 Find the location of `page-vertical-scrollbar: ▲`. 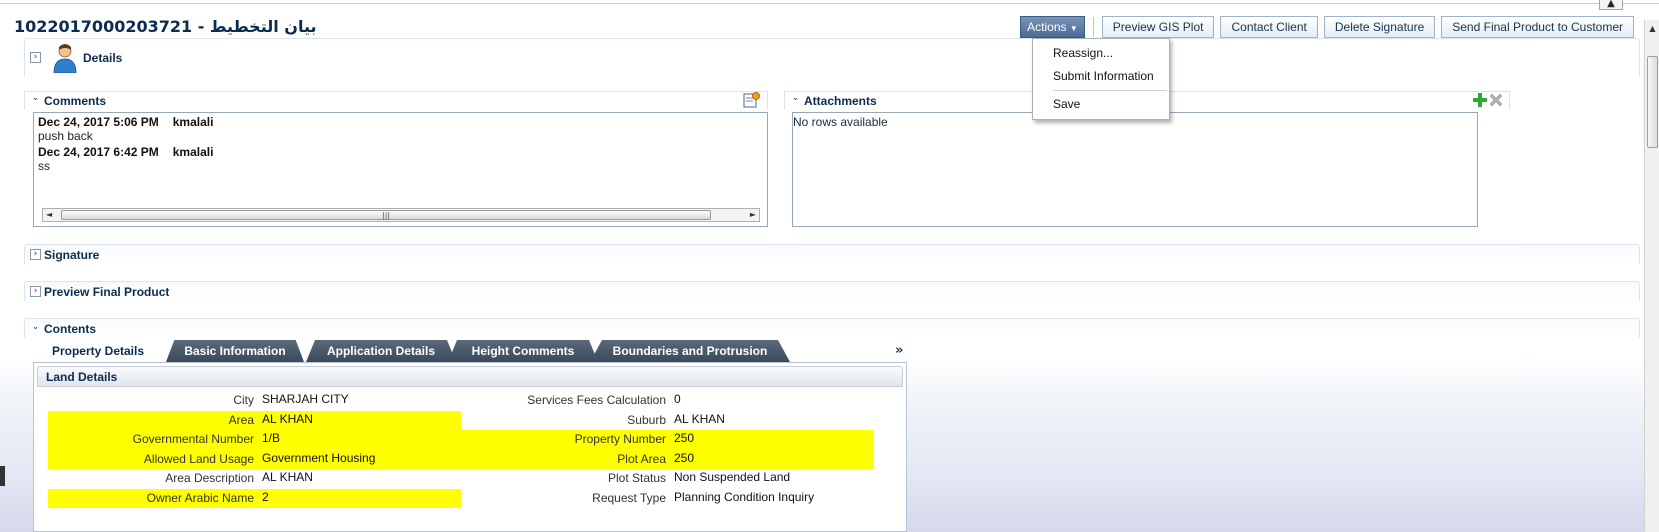

page-vertical-scrollbar: ▲ is located at coordinates (1651, 276).